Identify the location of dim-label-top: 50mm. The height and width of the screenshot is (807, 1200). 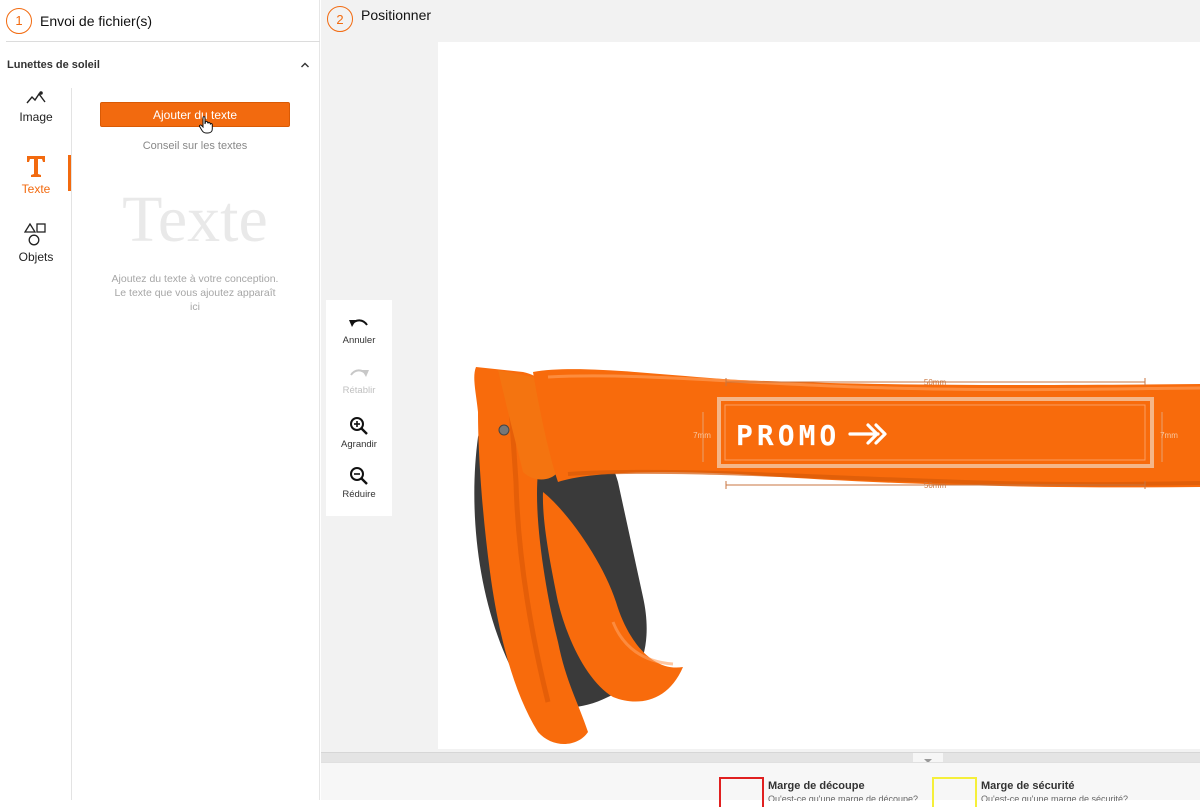
(935, 382).